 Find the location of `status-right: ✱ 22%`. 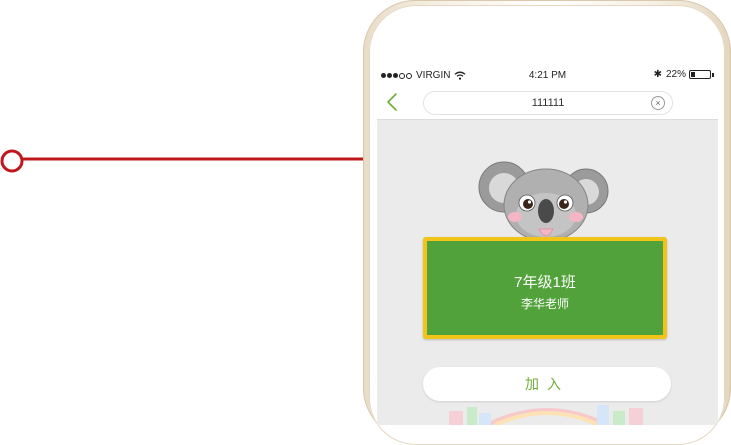

status-right: ✱ 22% is located at coordinates (684, 74).